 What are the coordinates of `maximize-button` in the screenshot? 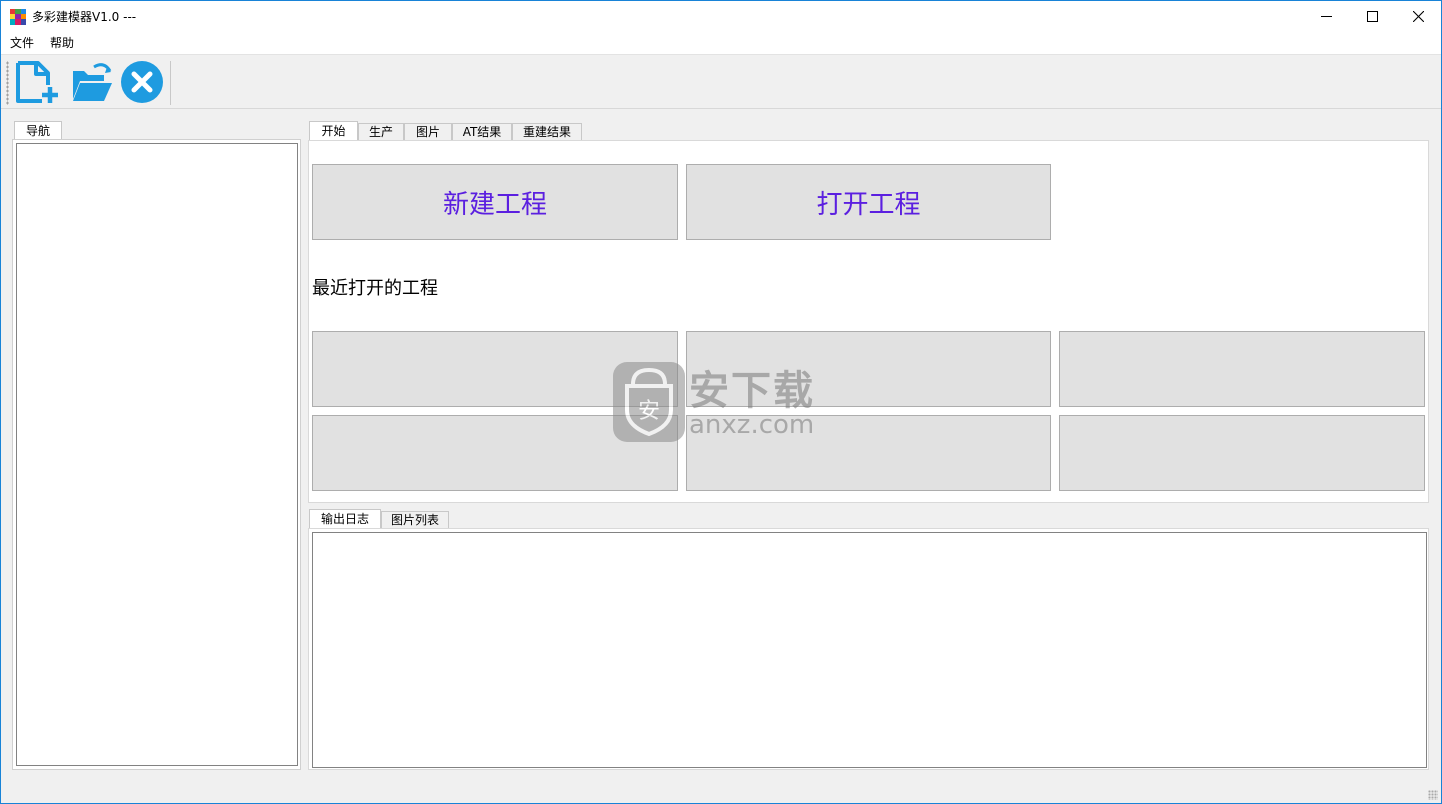 It's located at (1372, 16).